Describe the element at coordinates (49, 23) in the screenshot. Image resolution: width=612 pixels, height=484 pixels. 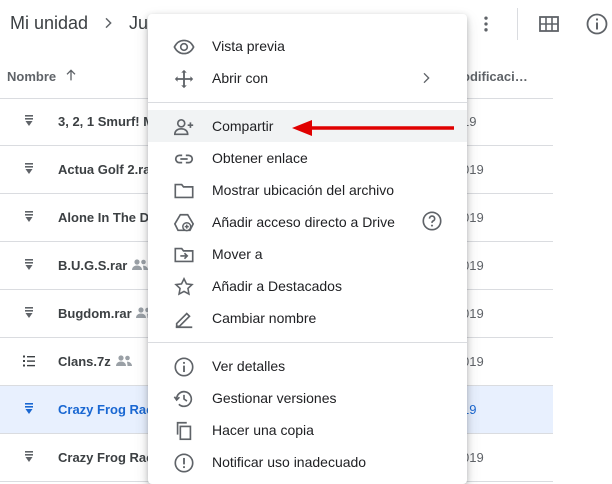
I see `breadcrumb-root: Mi unidad` at that location.